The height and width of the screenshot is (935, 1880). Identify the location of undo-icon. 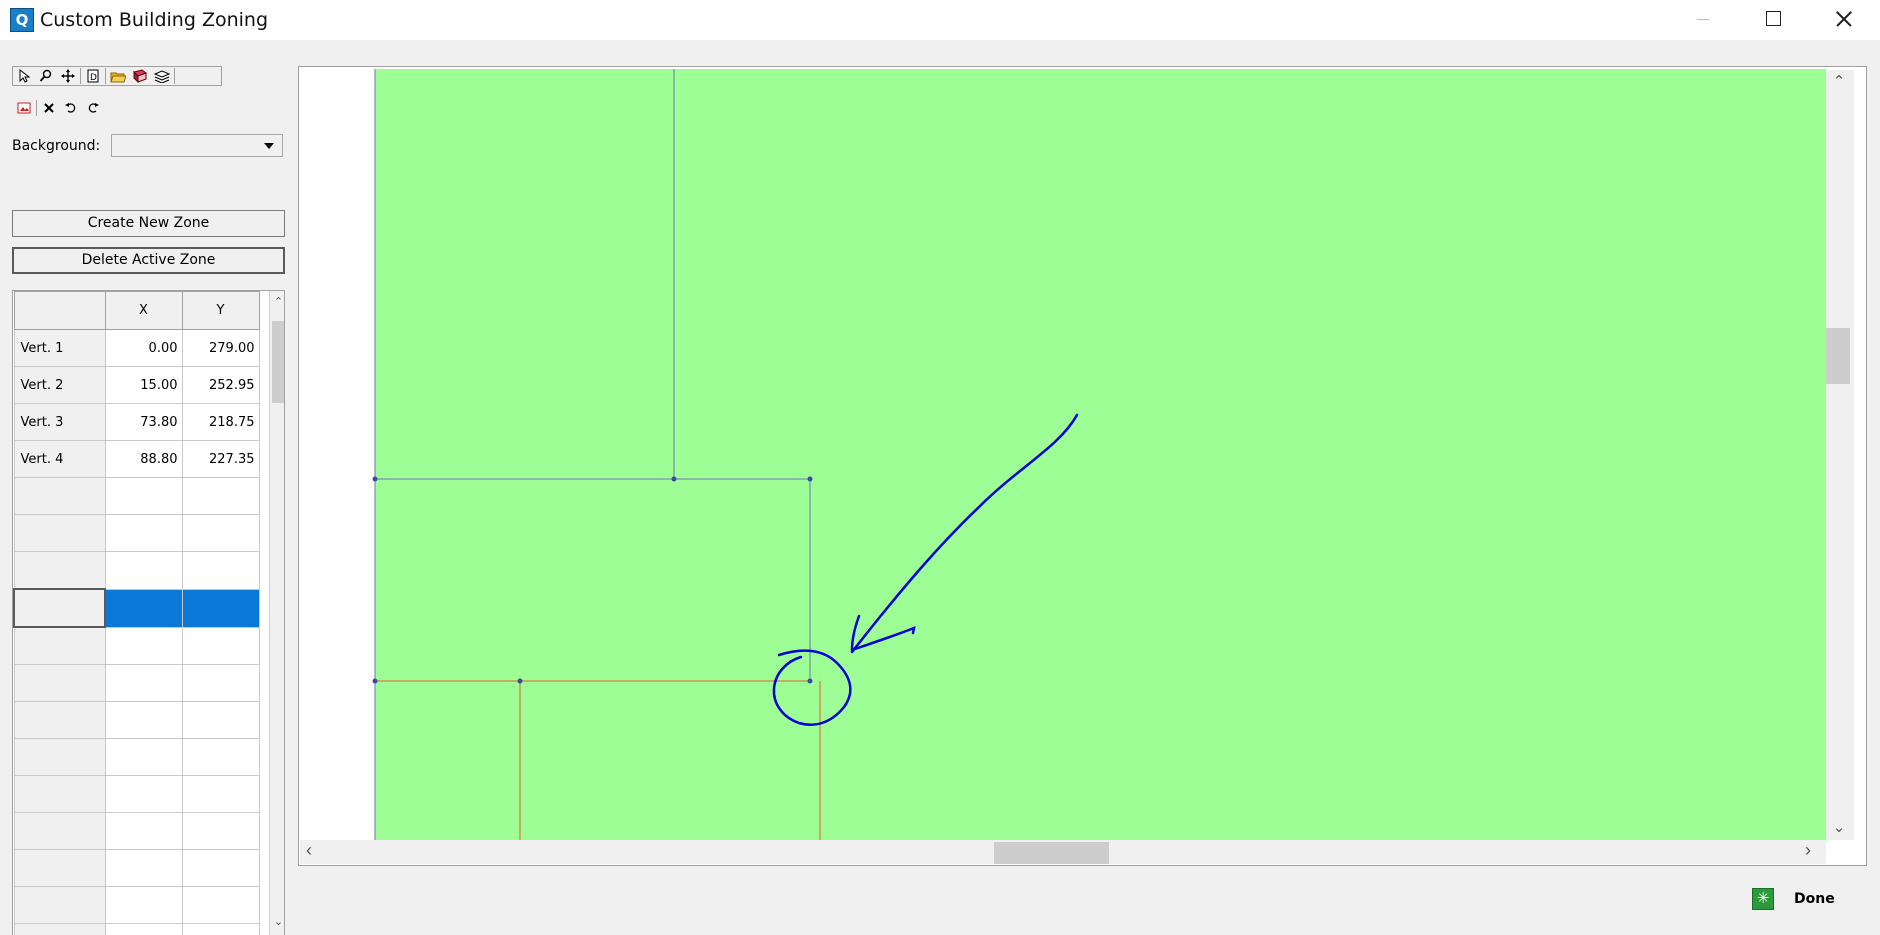
(71, 108).